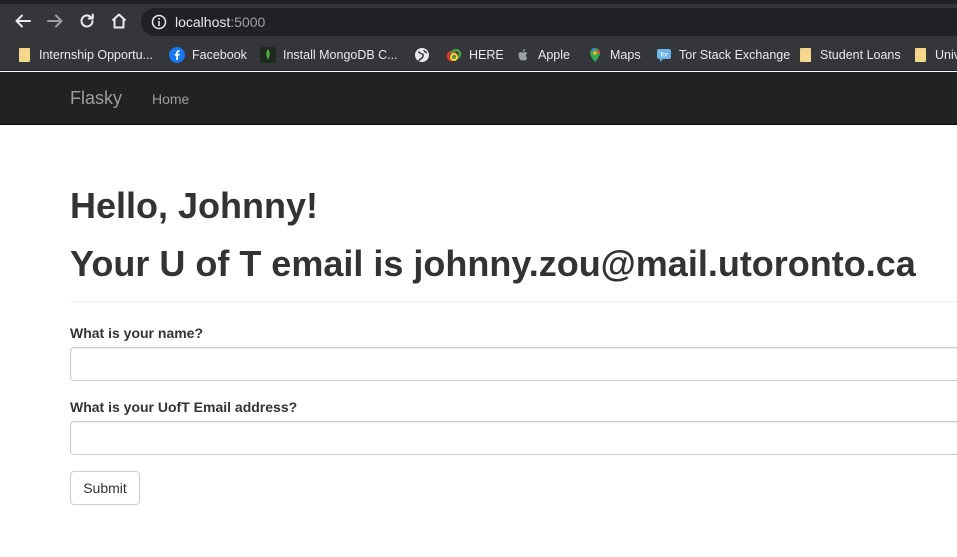 The image size is (957, 557). I want to click on url-port: :5000, so click(248, 22).